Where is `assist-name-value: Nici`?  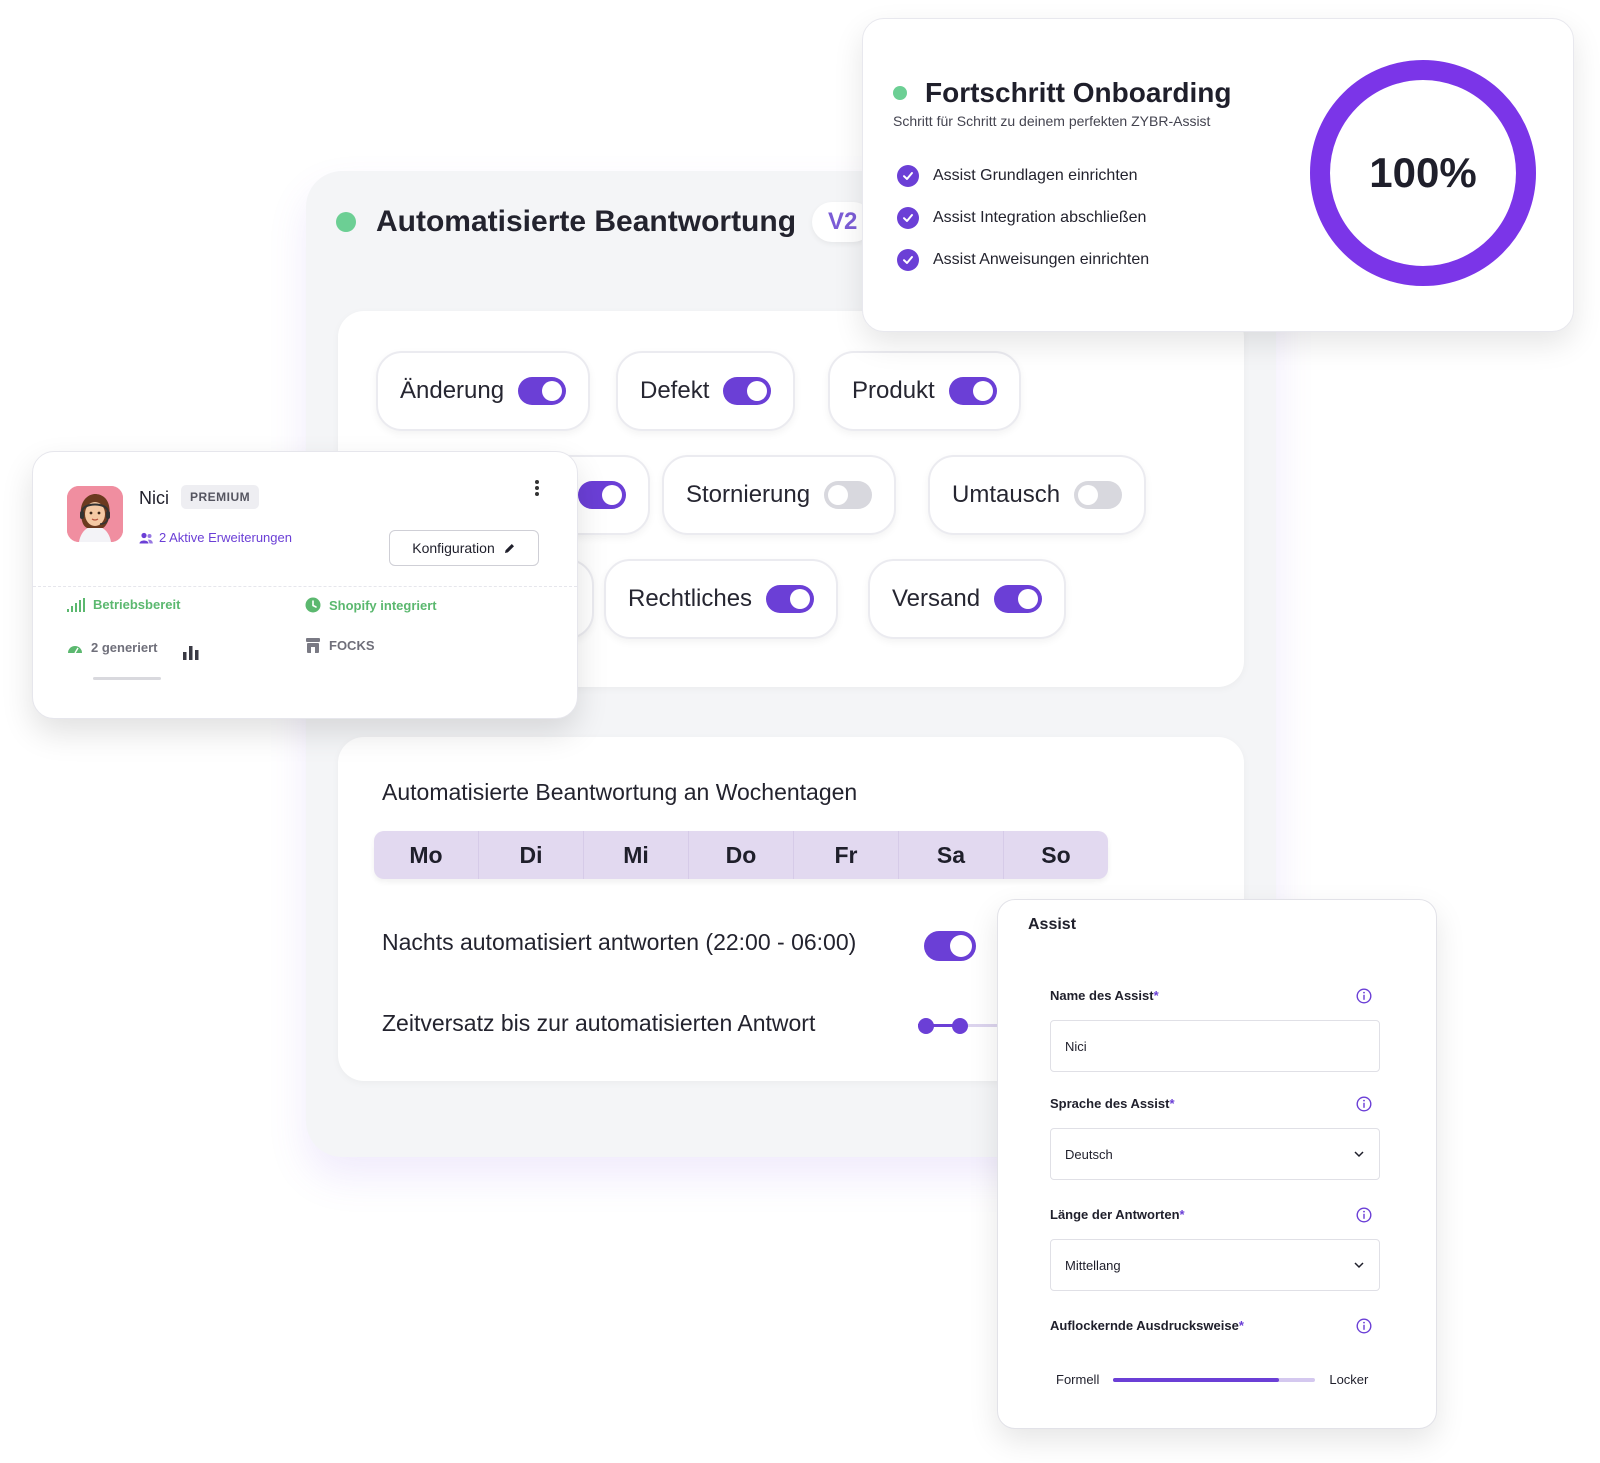
assist-name-value: Nici is located at coordinates (1076, 1046).